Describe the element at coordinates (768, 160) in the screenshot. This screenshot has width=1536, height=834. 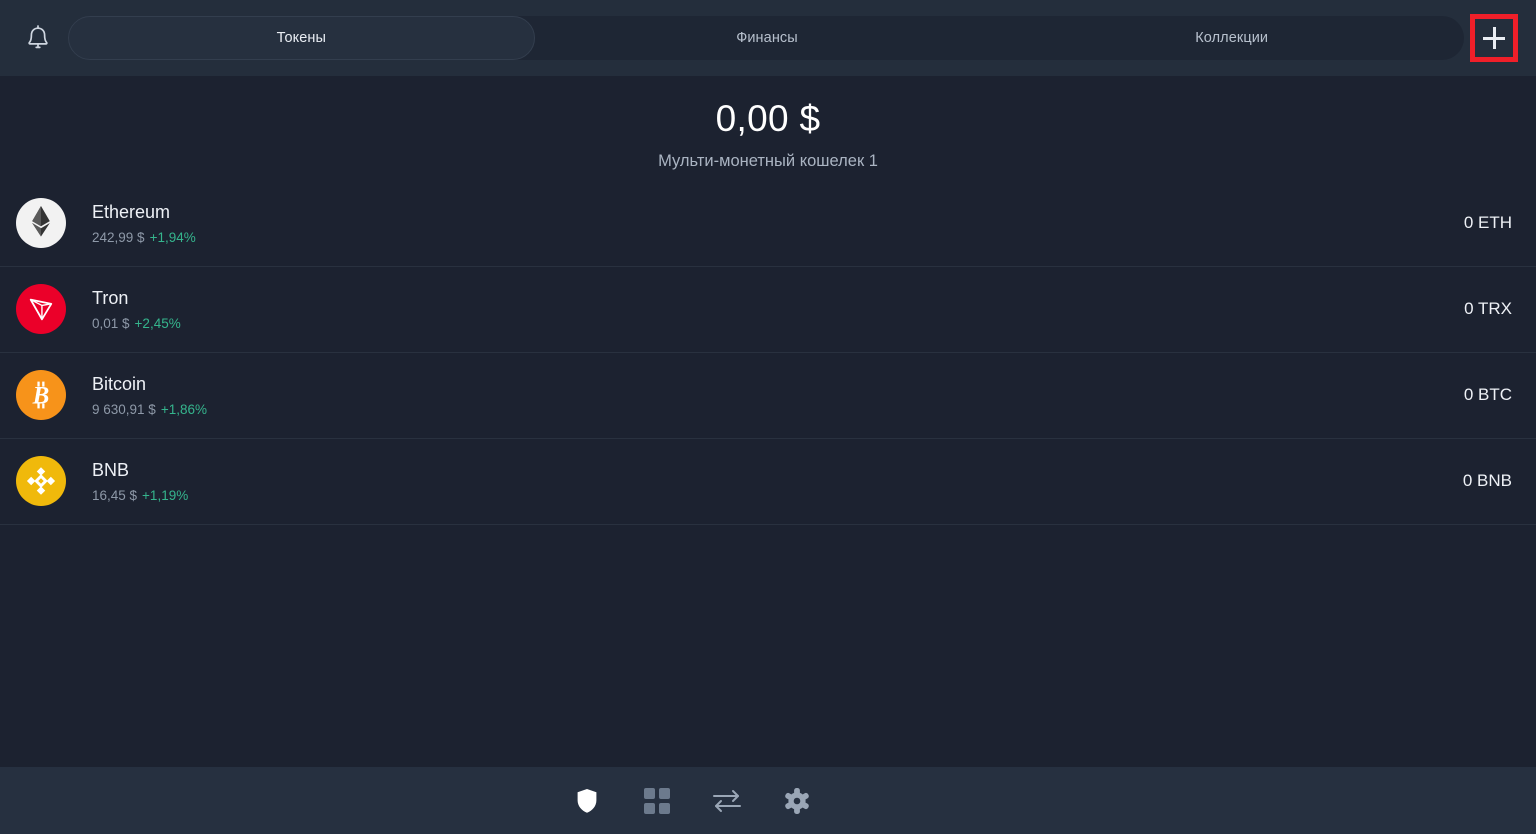
I see `wallet-name: Мульти-монетный кошелек 1` at that location.